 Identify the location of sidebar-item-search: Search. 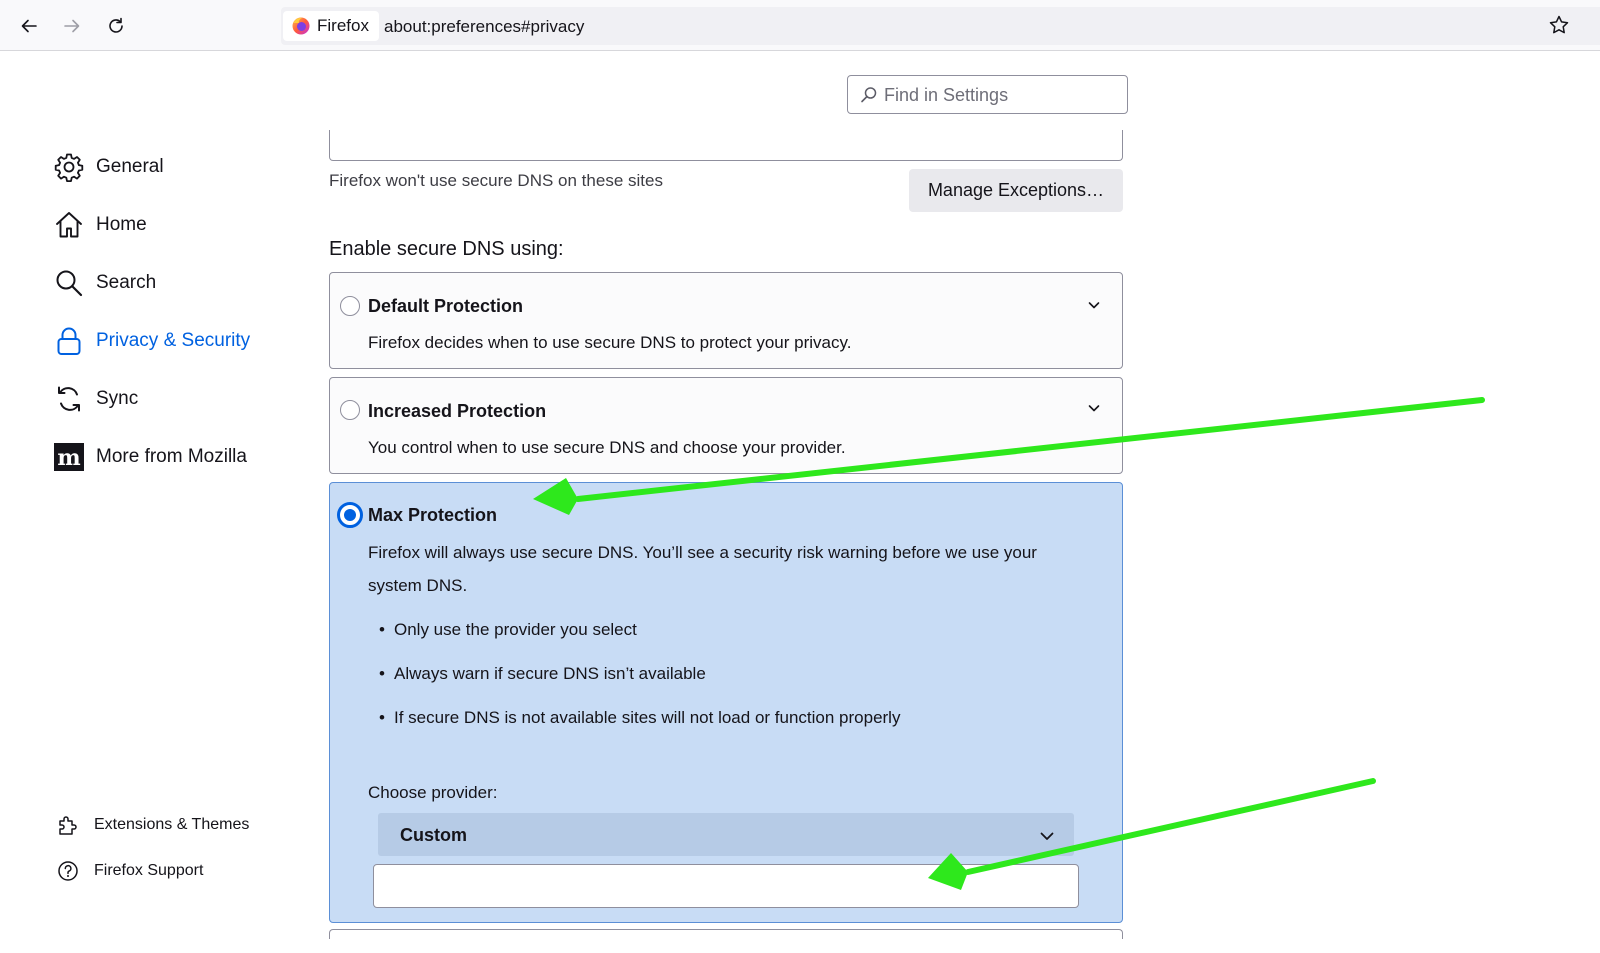
(105, 283).